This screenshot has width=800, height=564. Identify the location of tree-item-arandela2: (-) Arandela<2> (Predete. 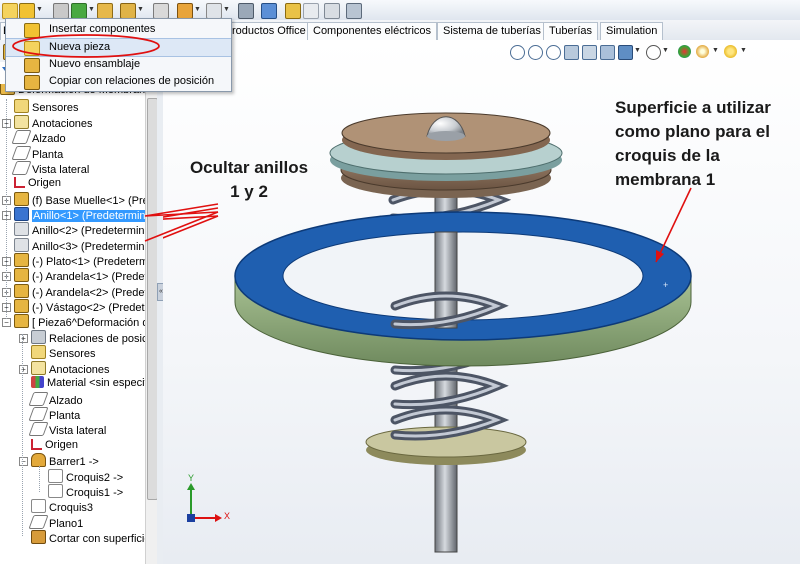
(79, 291).